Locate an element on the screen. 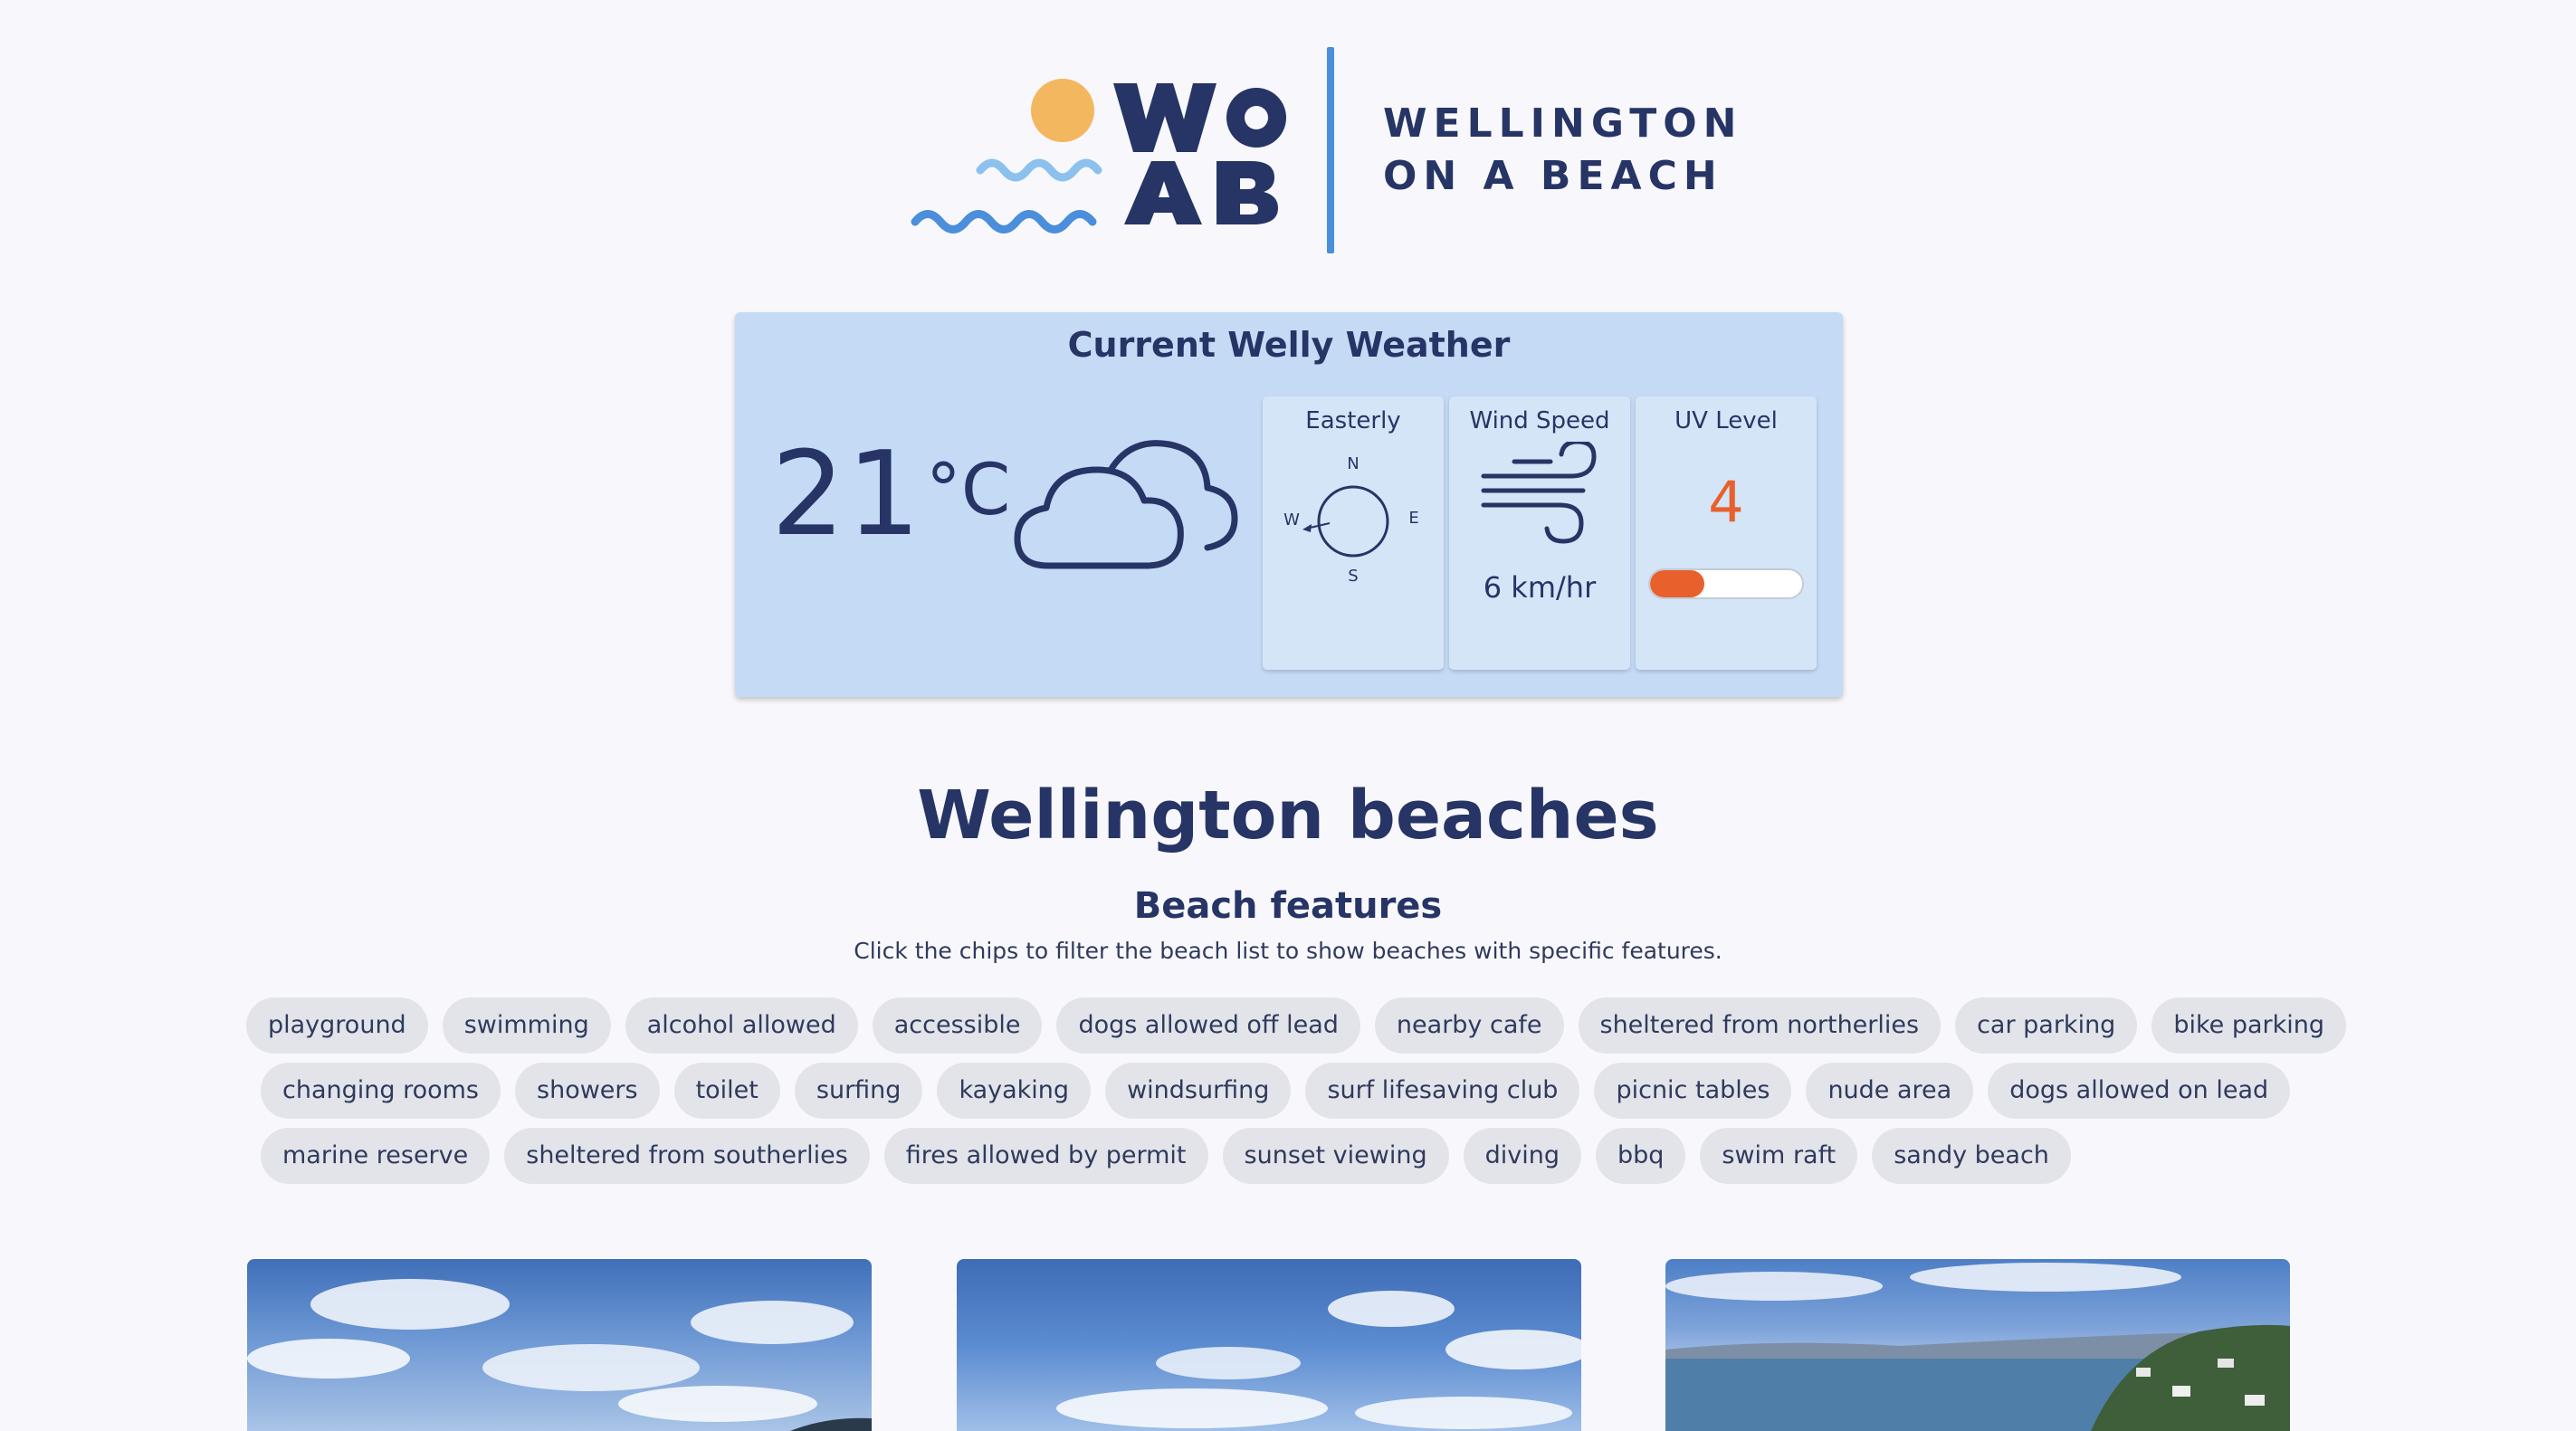 Image resolution: width=2576 pixels, height=1431 pixels. uv-level-bar is located at coordinates (1726, 583).